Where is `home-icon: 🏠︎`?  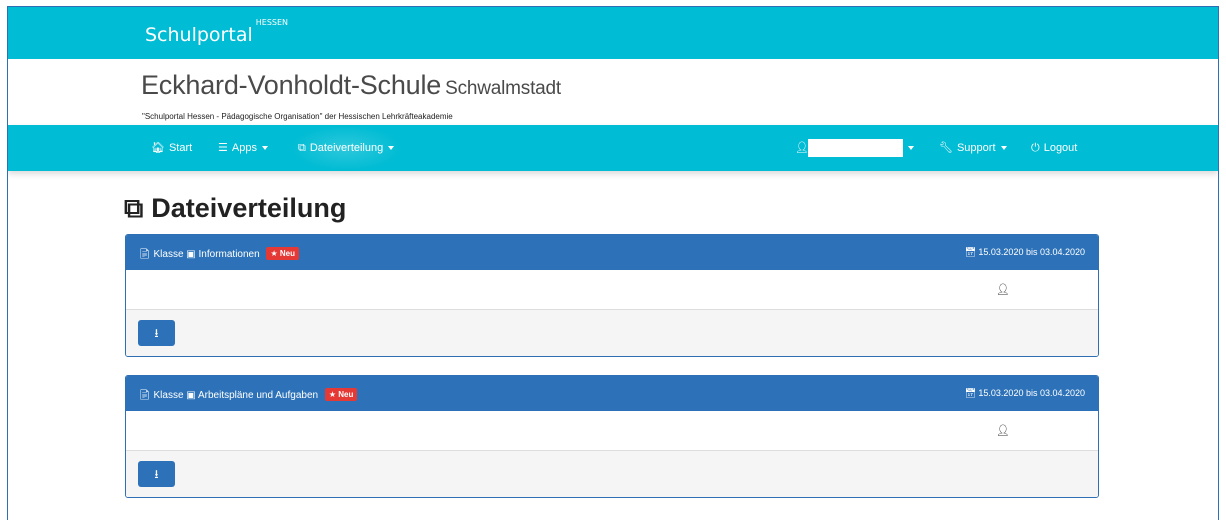
home-icon: 🏠︎ is located at coordinates (158, 148).